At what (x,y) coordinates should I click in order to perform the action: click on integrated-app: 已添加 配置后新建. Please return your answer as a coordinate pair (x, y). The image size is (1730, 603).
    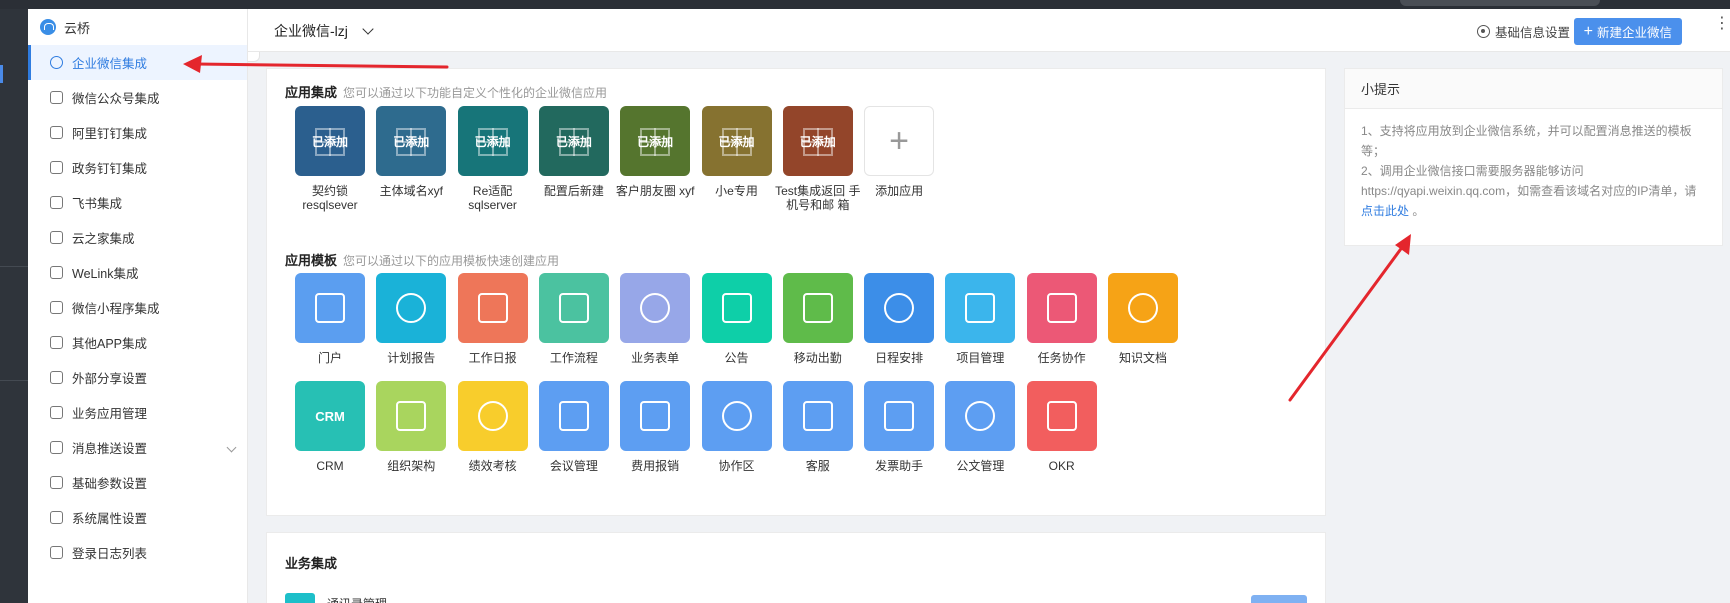
    Looking at the image, I should click on (574, 152).